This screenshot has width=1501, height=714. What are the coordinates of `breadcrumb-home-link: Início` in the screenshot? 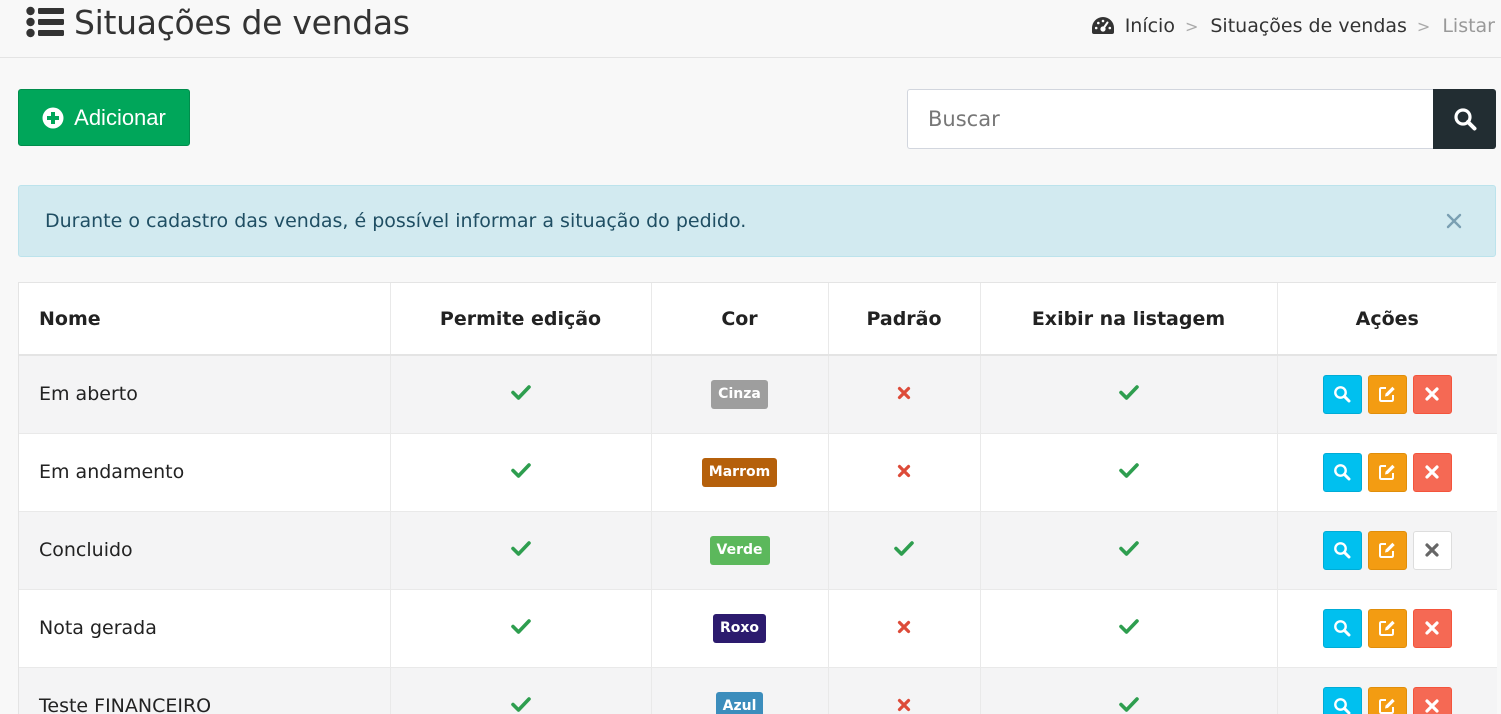 It's located at (1150, 26).